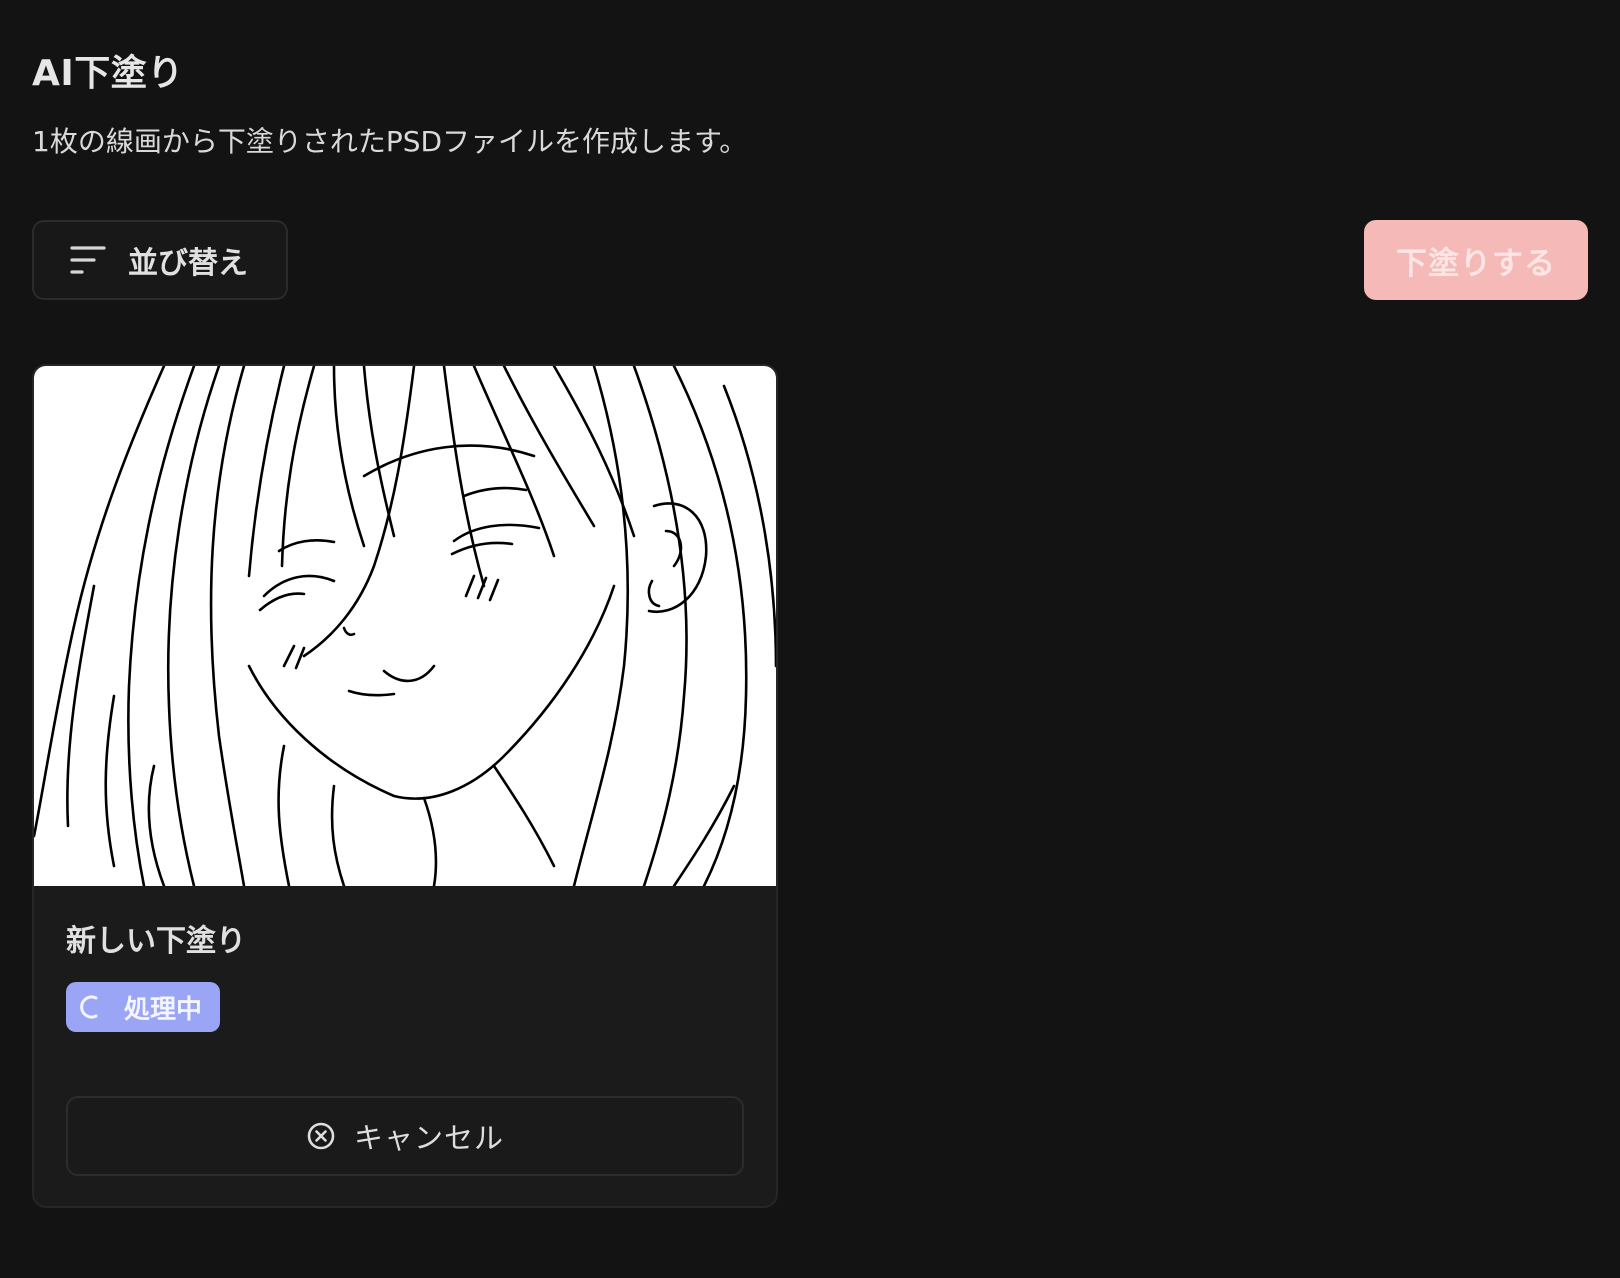 The image size is (1620, 1278). I want to click on sort-lines-icon, so click(88, 260).